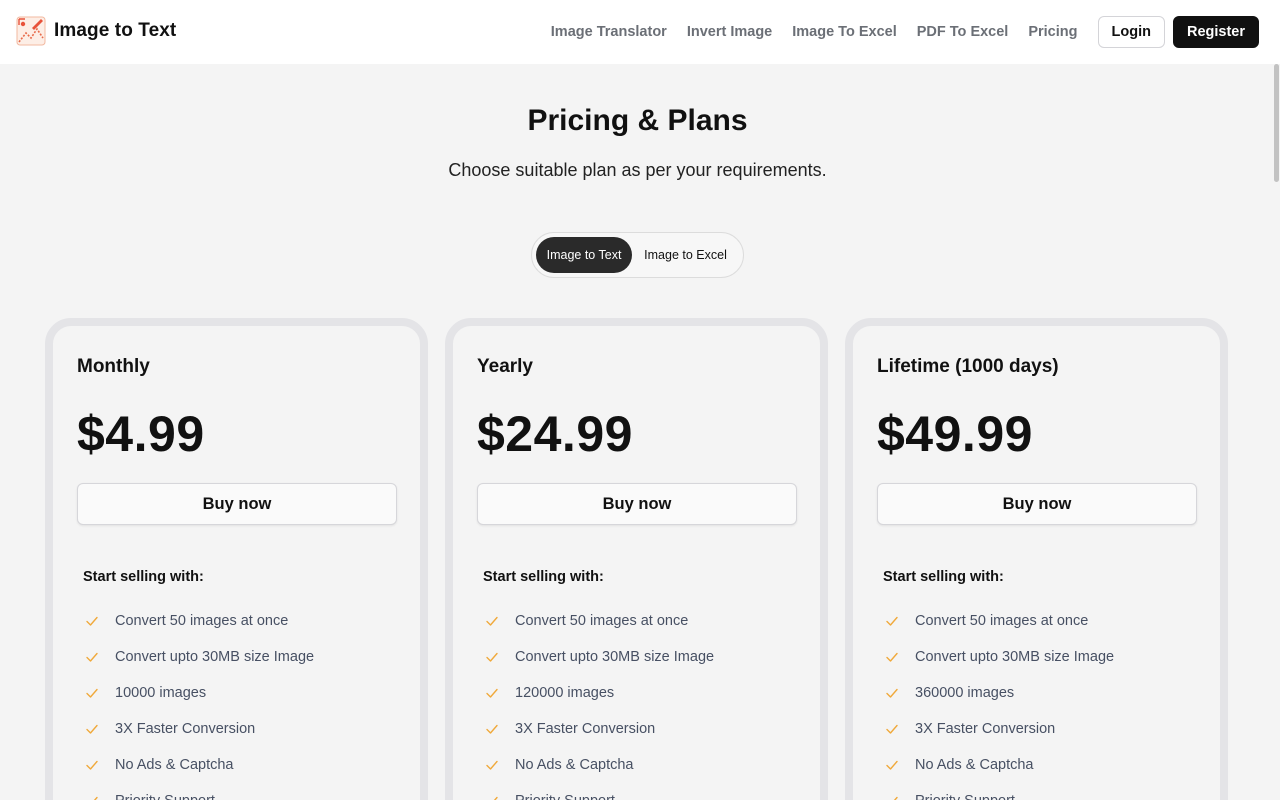 The height and width of the screenshot is (800, 1280). What do you see at coordinates (115, 30) in the screenshot?
I see `brand-name: Image to Text` at bounding box center [115, 30].